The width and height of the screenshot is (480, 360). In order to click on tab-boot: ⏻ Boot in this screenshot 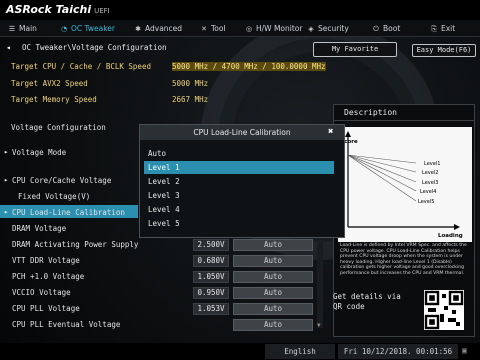, I will do `click(386, 28)`.